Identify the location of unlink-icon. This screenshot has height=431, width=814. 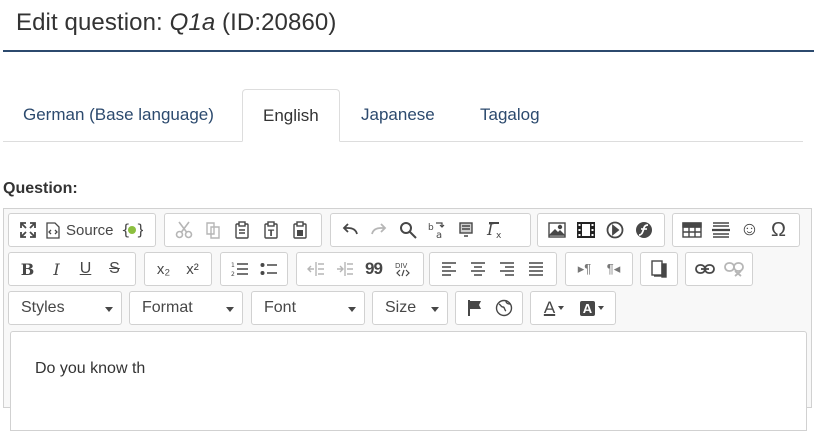
(733, 269).